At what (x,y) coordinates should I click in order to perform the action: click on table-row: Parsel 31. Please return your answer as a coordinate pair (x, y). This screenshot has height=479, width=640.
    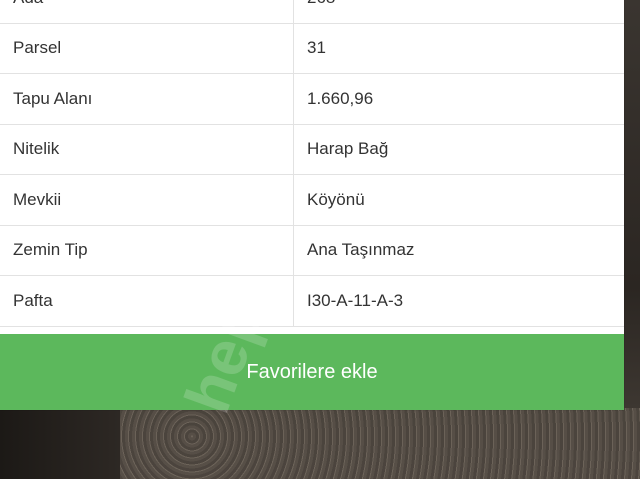
    Looking at the image, I should click on (312, 48).